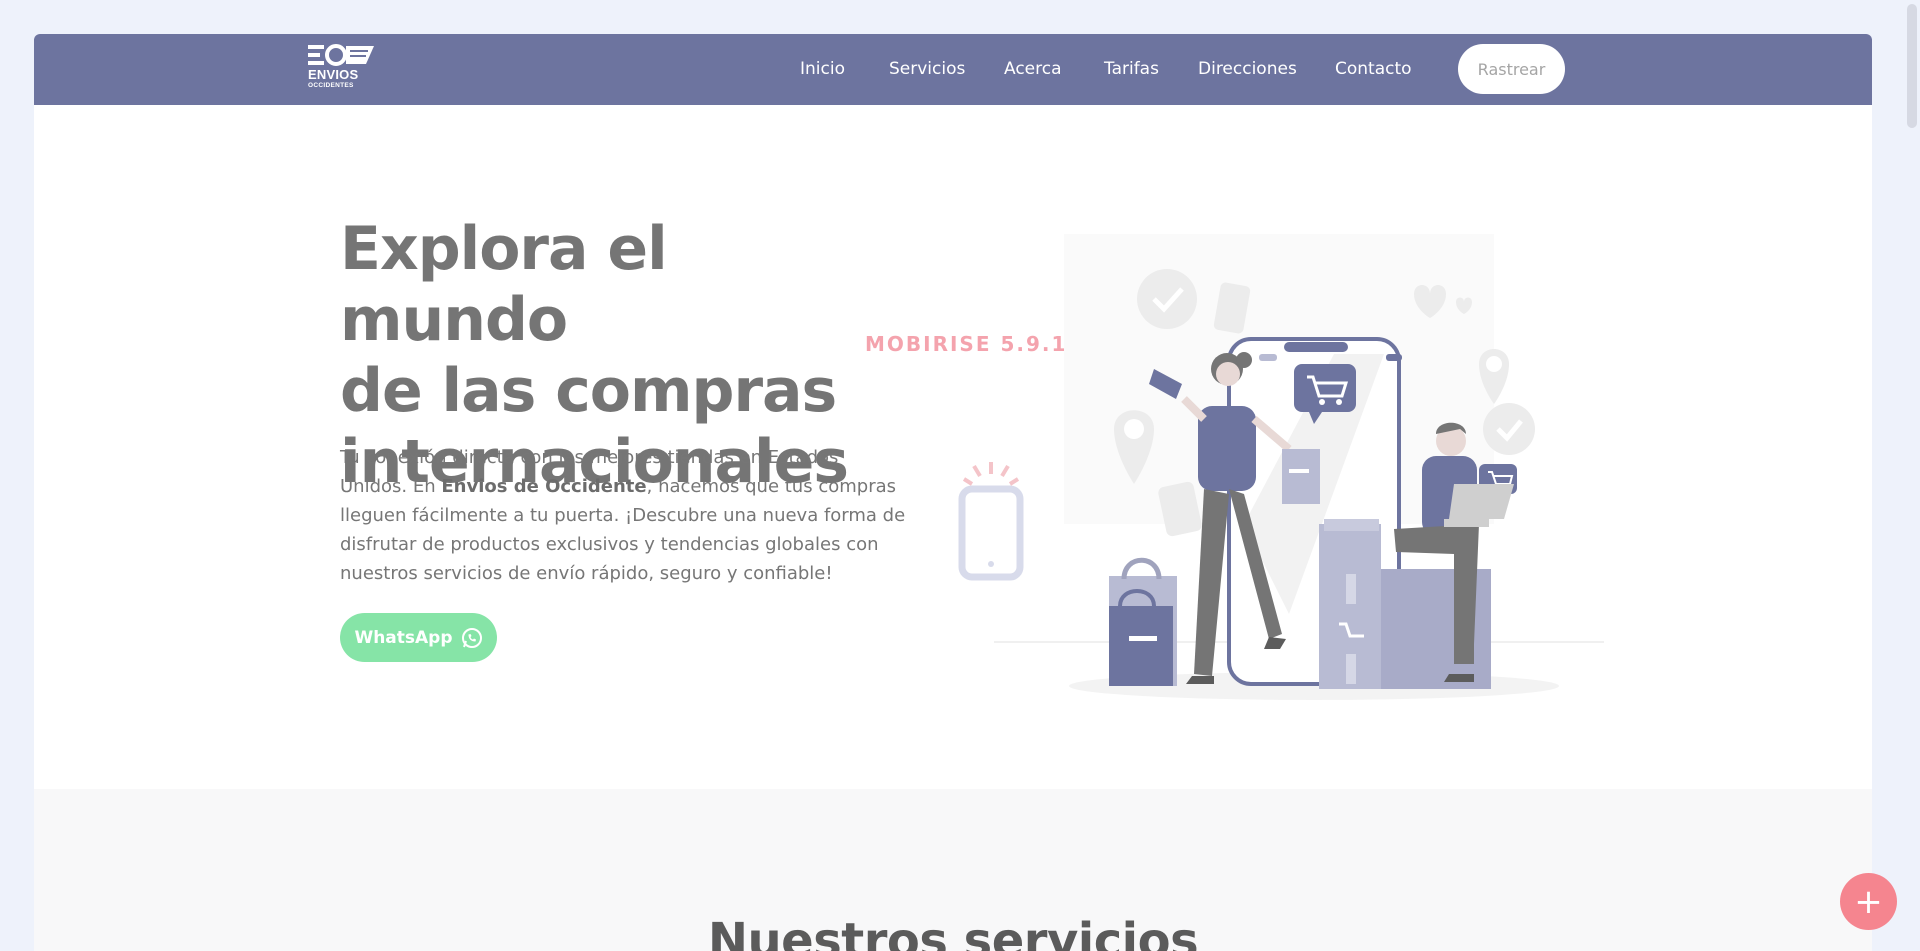  I want to click on nav-item-direcciones: Direcciones, so click(1247, 69).